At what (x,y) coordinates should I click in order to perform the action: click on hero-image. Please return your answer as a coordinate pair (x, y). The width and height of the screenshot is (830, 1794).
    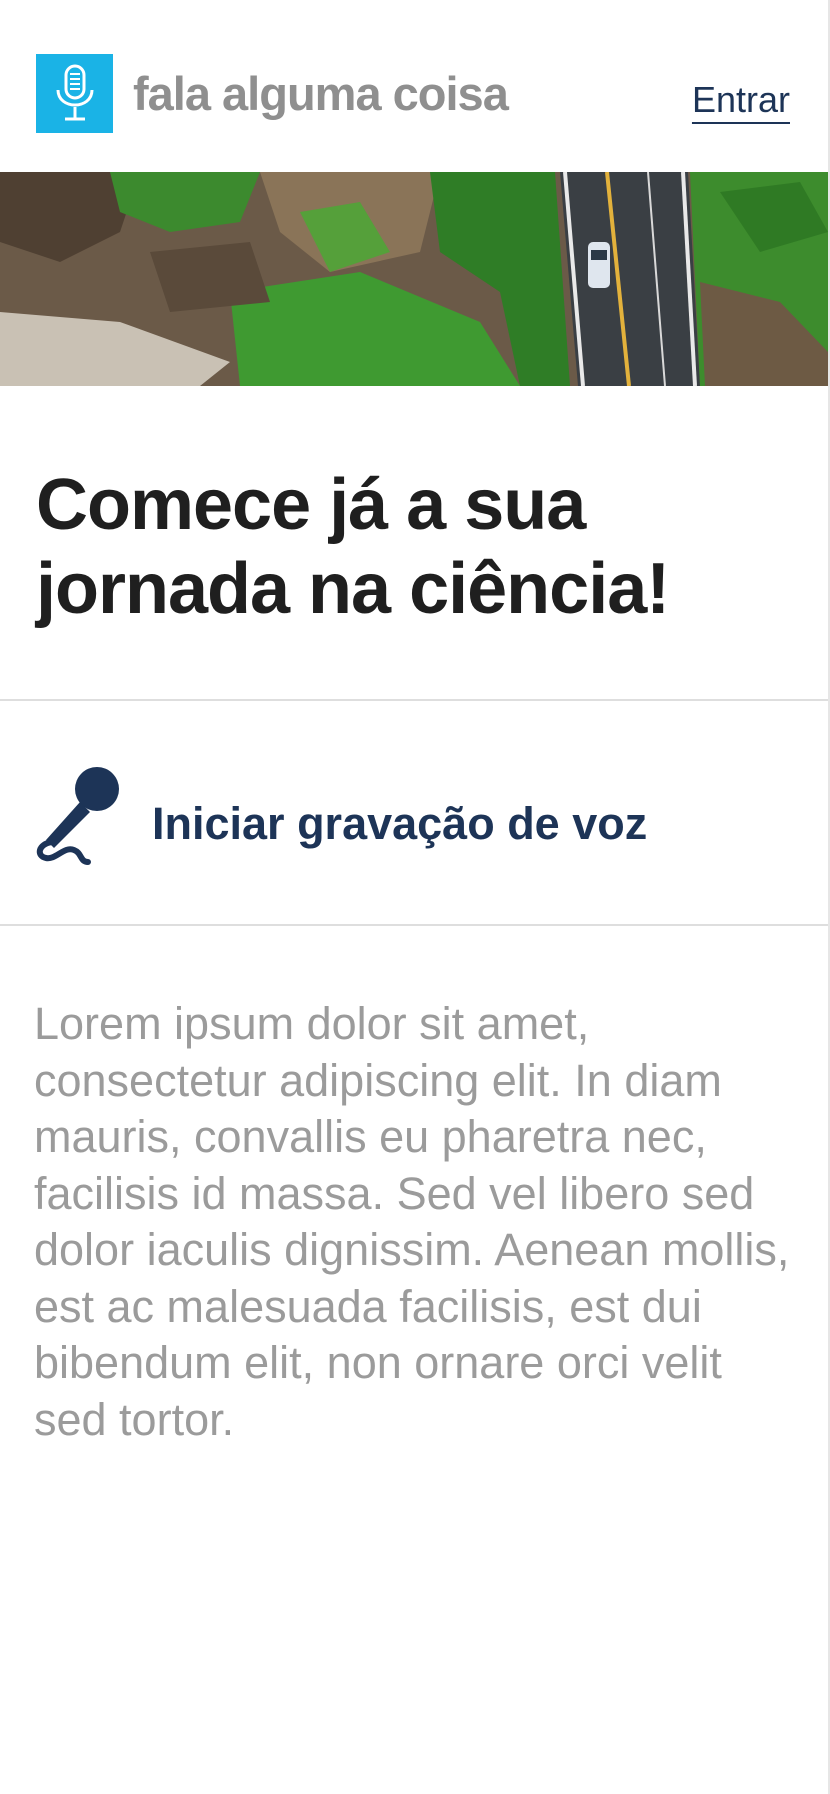
    Looking at the image, I should click on (414, 279).